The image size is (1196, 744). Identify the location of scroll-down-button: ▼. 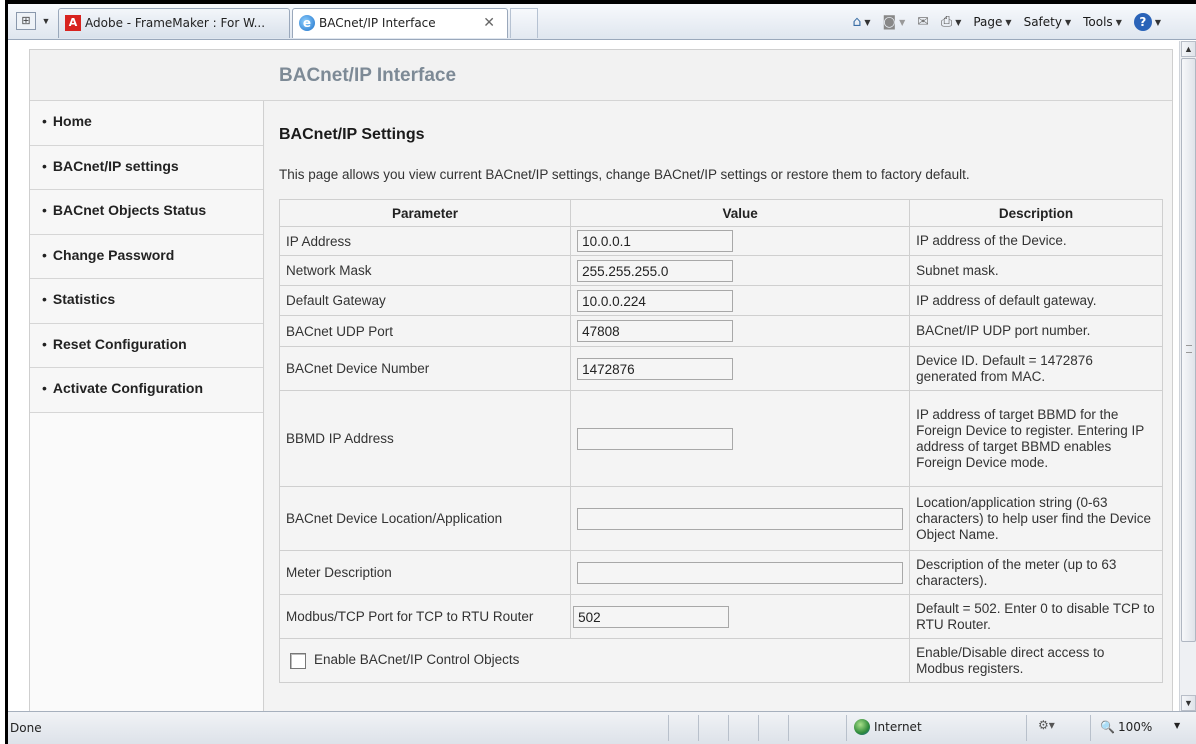
(1188, 703).